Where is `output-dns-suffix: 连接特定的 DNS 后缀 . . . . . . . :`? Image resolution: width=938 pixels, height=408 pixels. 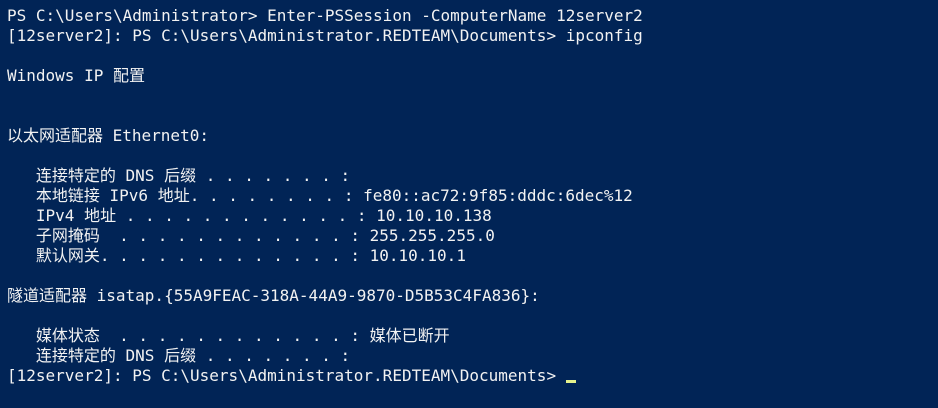 output-dns-suffix: 连接特定的 DNS 后缀 . . . . . . . : is located at coordinates (179, 175).